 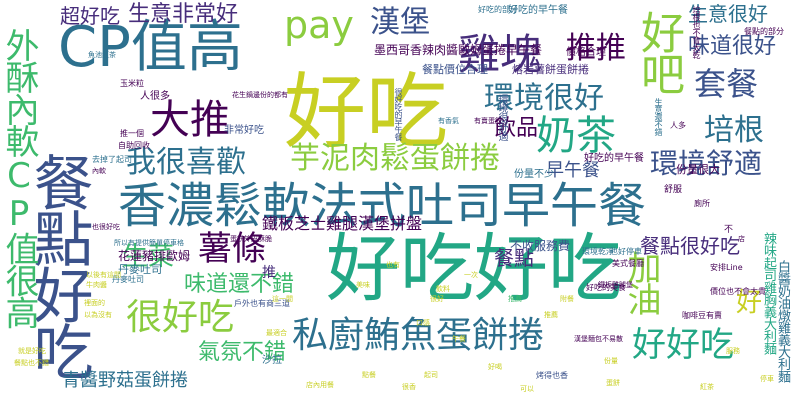 What do you see at coordinates (99, 171) in the screenshot?
I see `word-soft-inside: 內軟` at bounding box center [99, 171].